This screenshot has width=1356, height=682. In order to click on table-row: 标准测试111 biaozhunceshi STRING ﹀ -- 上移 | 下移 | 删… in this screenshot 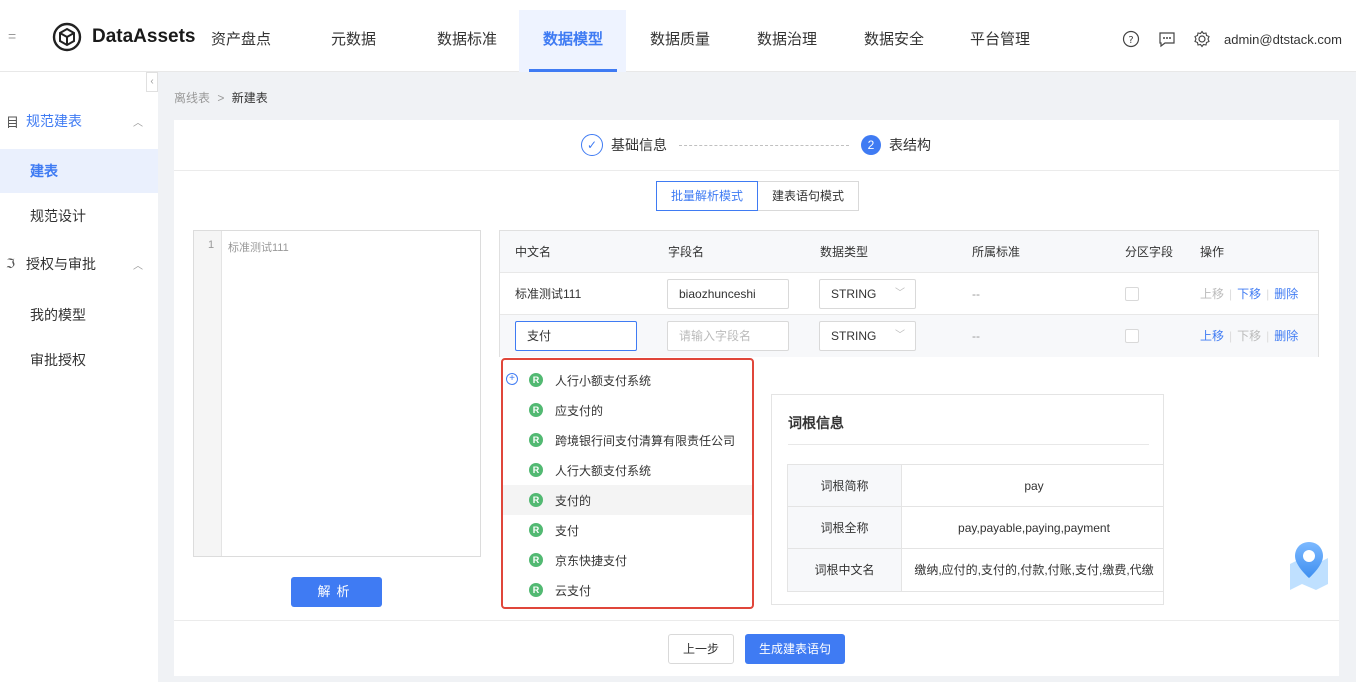, I will do `click(909, 294)`.